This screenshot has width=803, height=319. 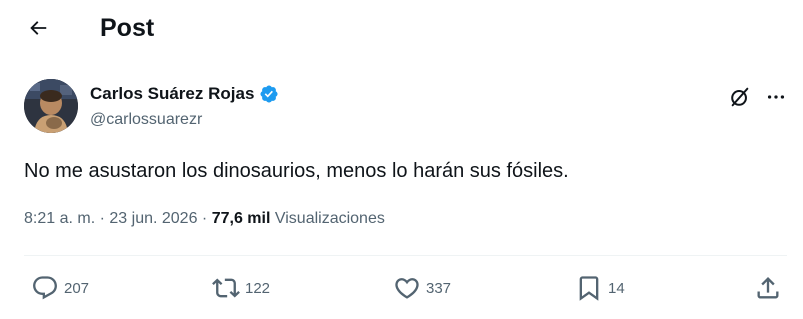 What do you see at coordinates (258, 288) in the screenshot?
I see `repost-count: 122` at bounding box center [258, 288].